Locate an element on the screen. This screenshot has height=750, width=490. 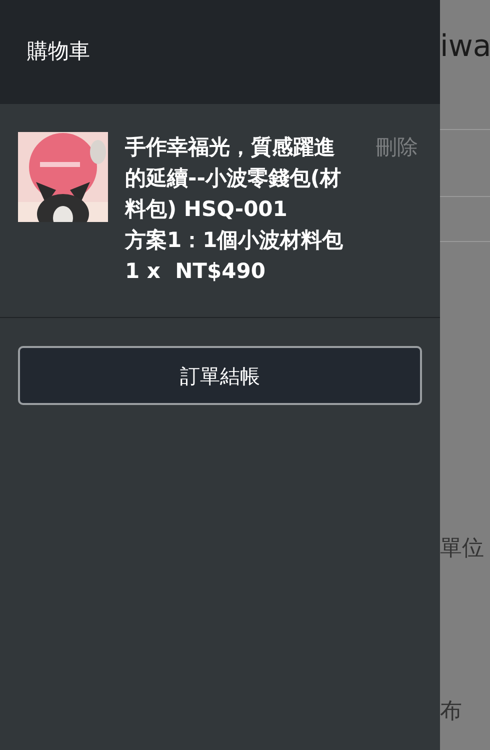
product-name: 手作幸福光，質感躍進的延續--小波零錢包(材料包) HSQ-001 is located at coordinates (233, 178).